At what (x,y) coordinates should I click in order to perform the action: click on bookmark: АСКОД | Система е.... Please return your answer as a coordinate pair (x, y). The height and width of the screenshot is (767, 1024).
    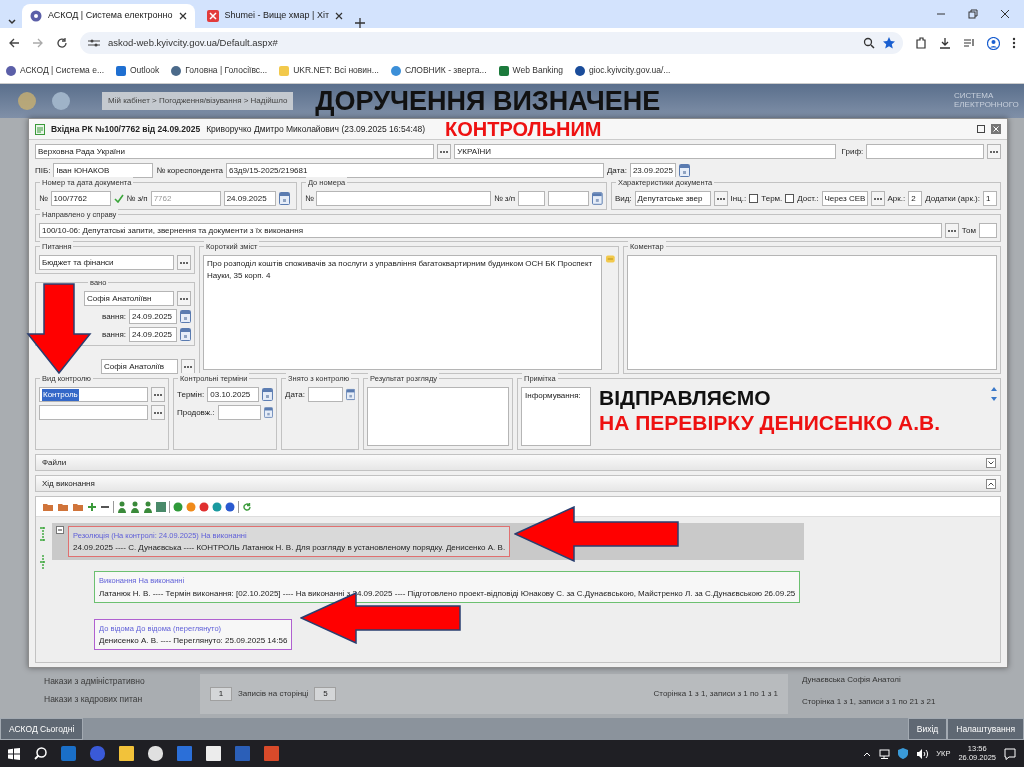
    Looking at the image, I should click on (55, 70).